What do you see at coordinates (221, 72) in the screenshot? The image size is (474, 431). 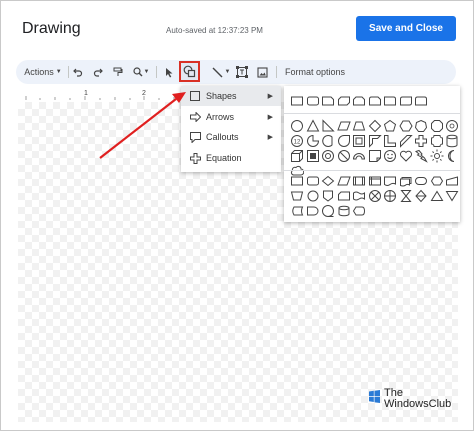 I see `line-icon: ▼` at bounding box center [221, 72].